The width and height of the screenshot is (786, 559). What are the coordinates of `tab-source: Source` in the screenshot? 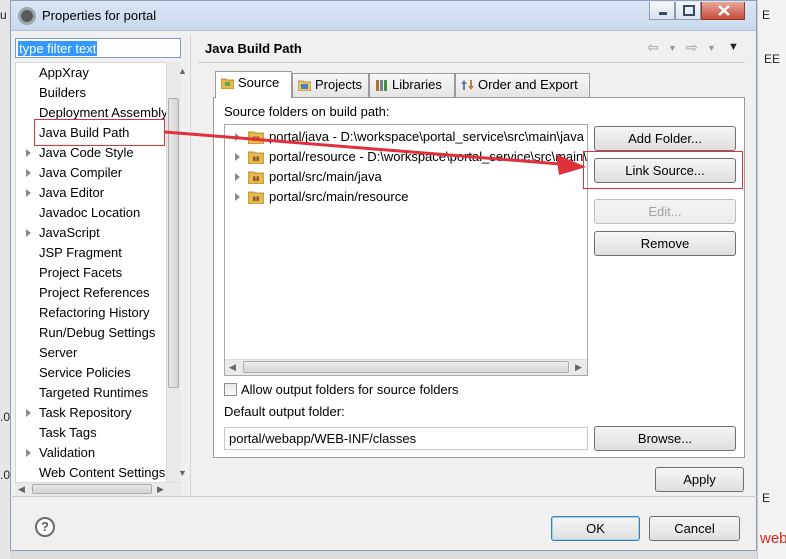 It's located at (253, 84).